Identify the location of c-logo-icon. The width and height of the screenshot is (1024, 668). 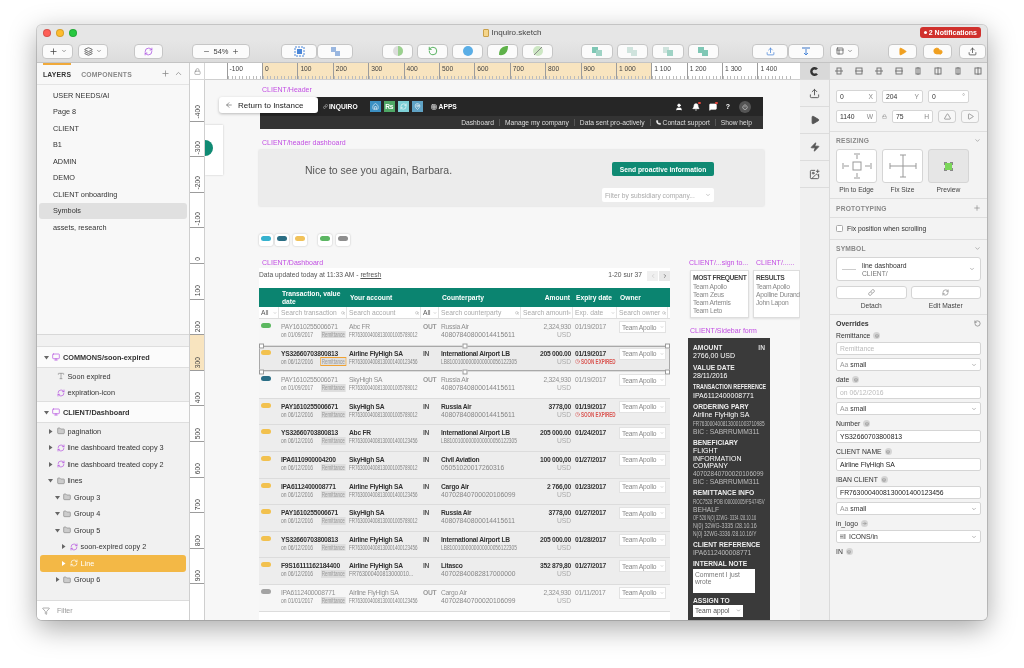
(814, 71).